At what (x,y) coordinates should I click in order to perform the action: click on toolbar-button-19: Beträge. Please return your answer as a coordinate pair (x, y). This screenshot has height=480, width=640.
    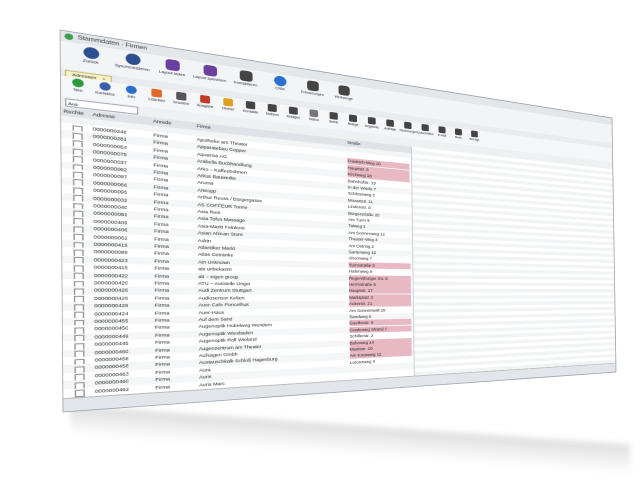
    Looking at the image, I should click on (474, 136).